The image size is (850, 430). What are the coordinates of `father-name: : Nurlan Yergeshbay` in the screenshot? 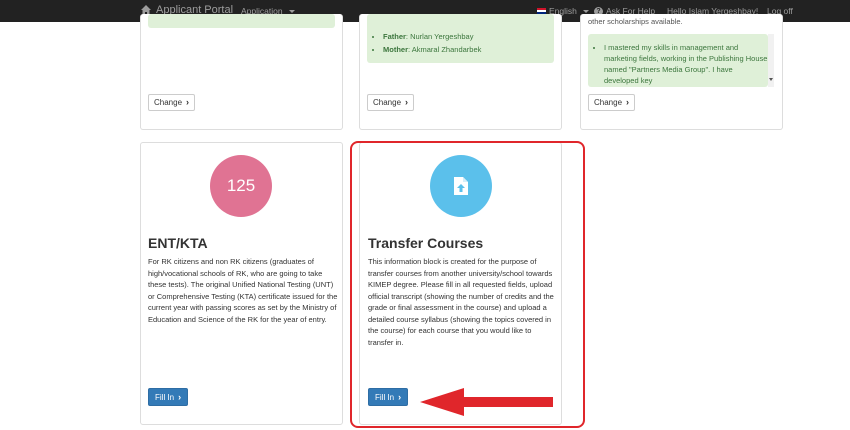 It's located at (439, 36).